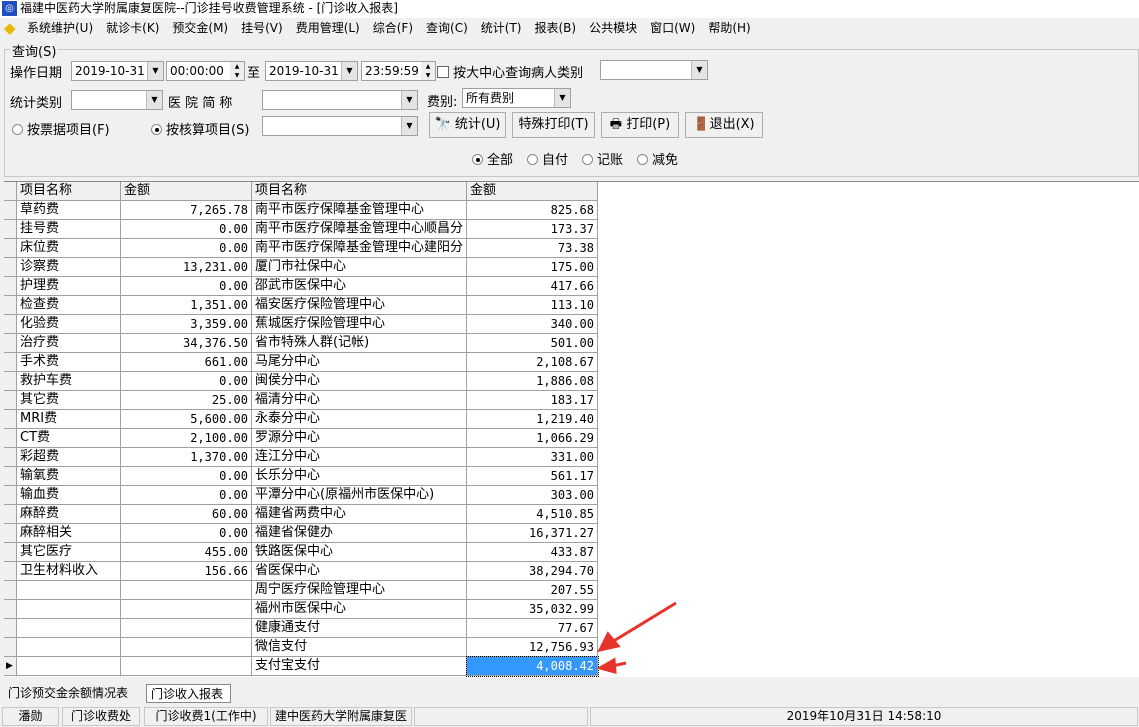 The image size is (1139, 727). What do you see at coordinates (501, 716) in the screenshot?
I see `status-panel` at bounding box center [501, 716].